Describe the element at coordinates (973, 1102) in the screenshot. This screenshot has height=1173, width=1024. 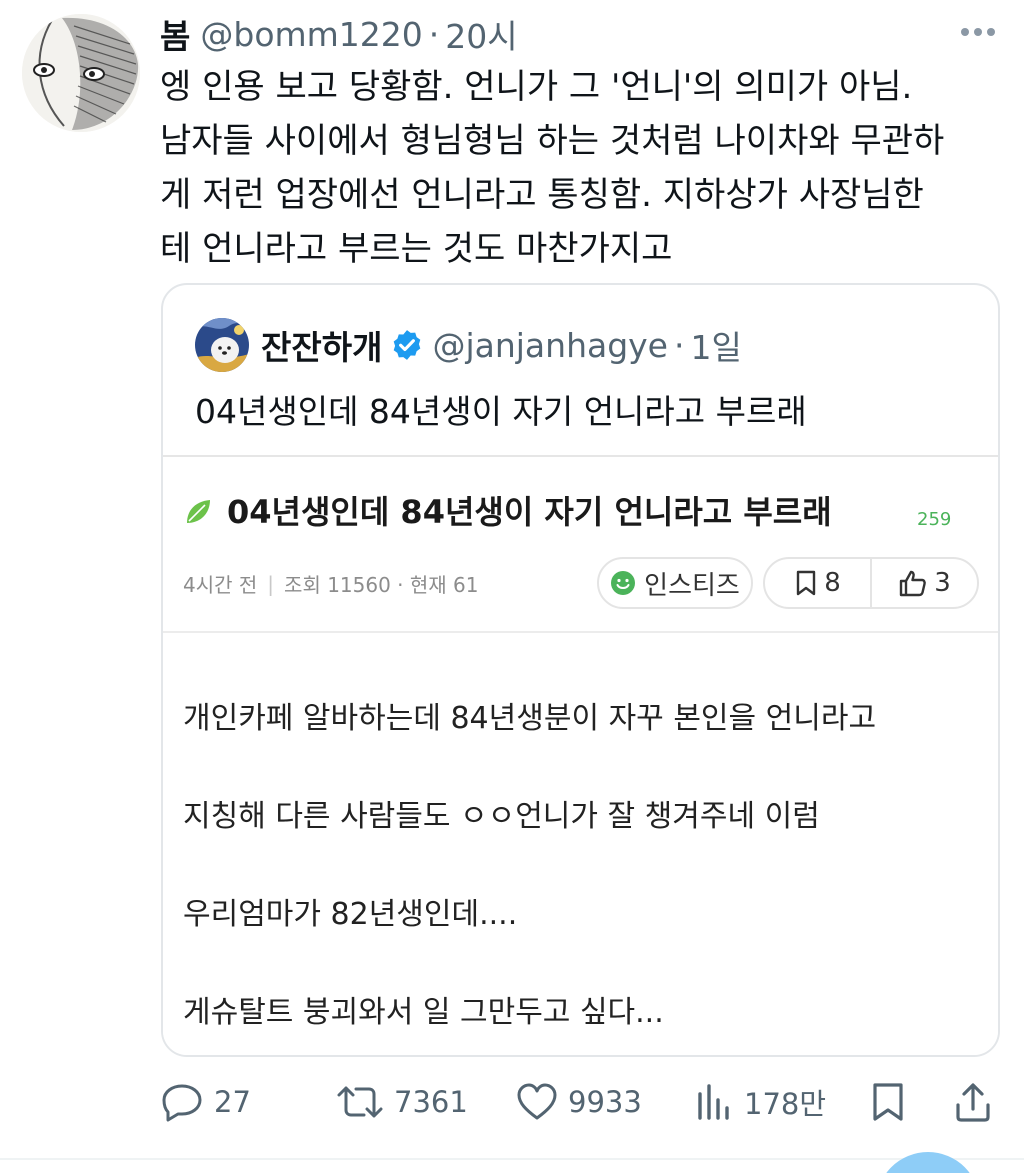
I see `share-icon` at that location.